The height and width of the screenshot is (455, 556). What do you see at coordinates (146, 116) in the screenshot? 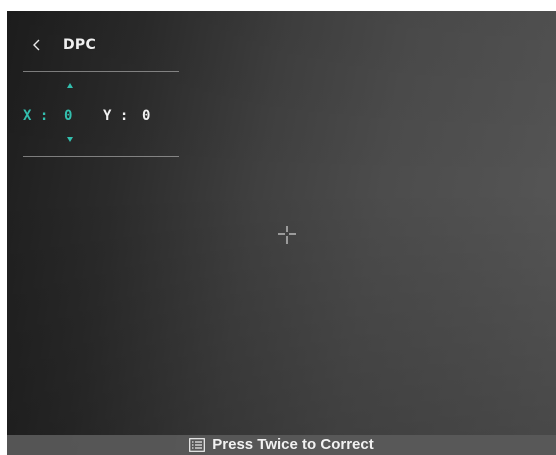
I see `y-value: 0` at bounding box center [146, 116].